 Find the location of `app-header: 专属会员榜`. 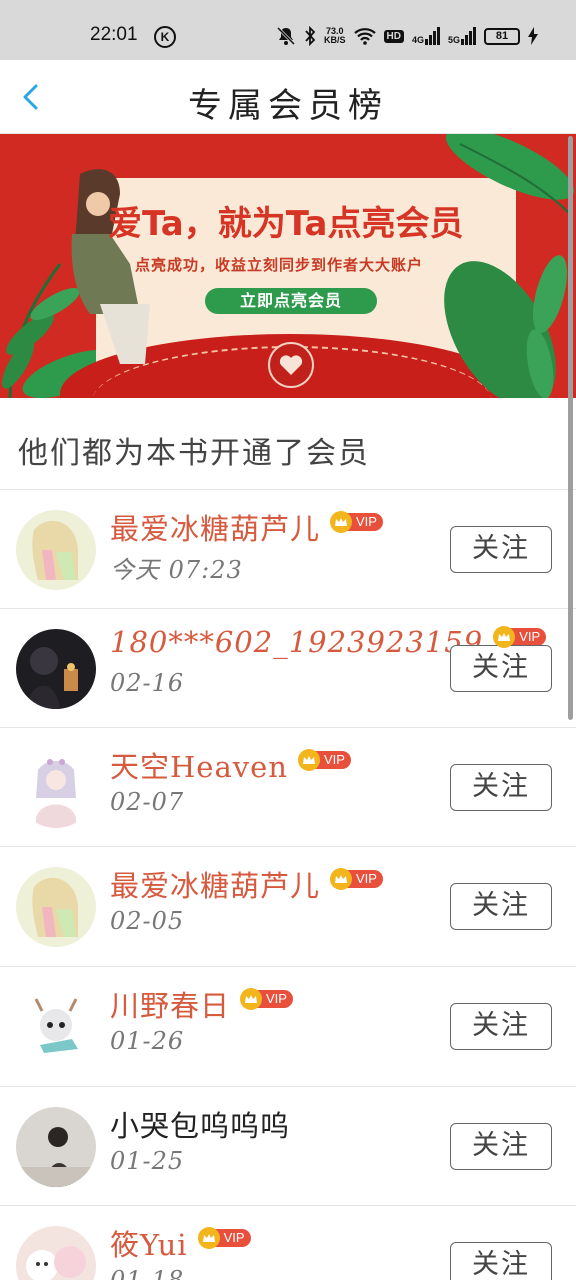

app-header: 专属会员榜 is located at coordinates (288, 97).